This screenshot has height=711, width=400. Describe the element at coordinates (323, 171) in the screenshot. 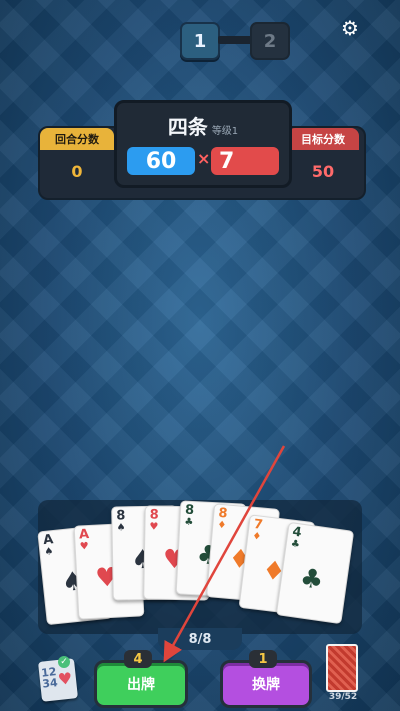

I see `target-score-value: 50` at that location.